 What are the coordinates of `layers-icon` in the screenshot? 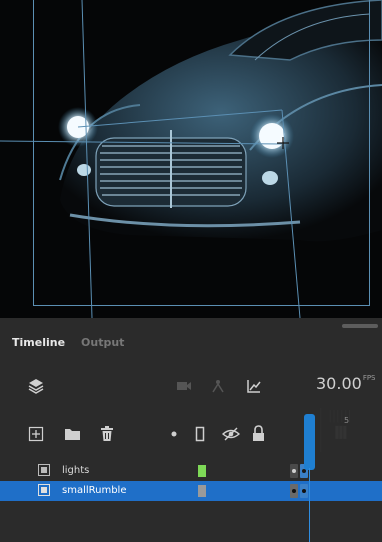 It's located at (36, 386).